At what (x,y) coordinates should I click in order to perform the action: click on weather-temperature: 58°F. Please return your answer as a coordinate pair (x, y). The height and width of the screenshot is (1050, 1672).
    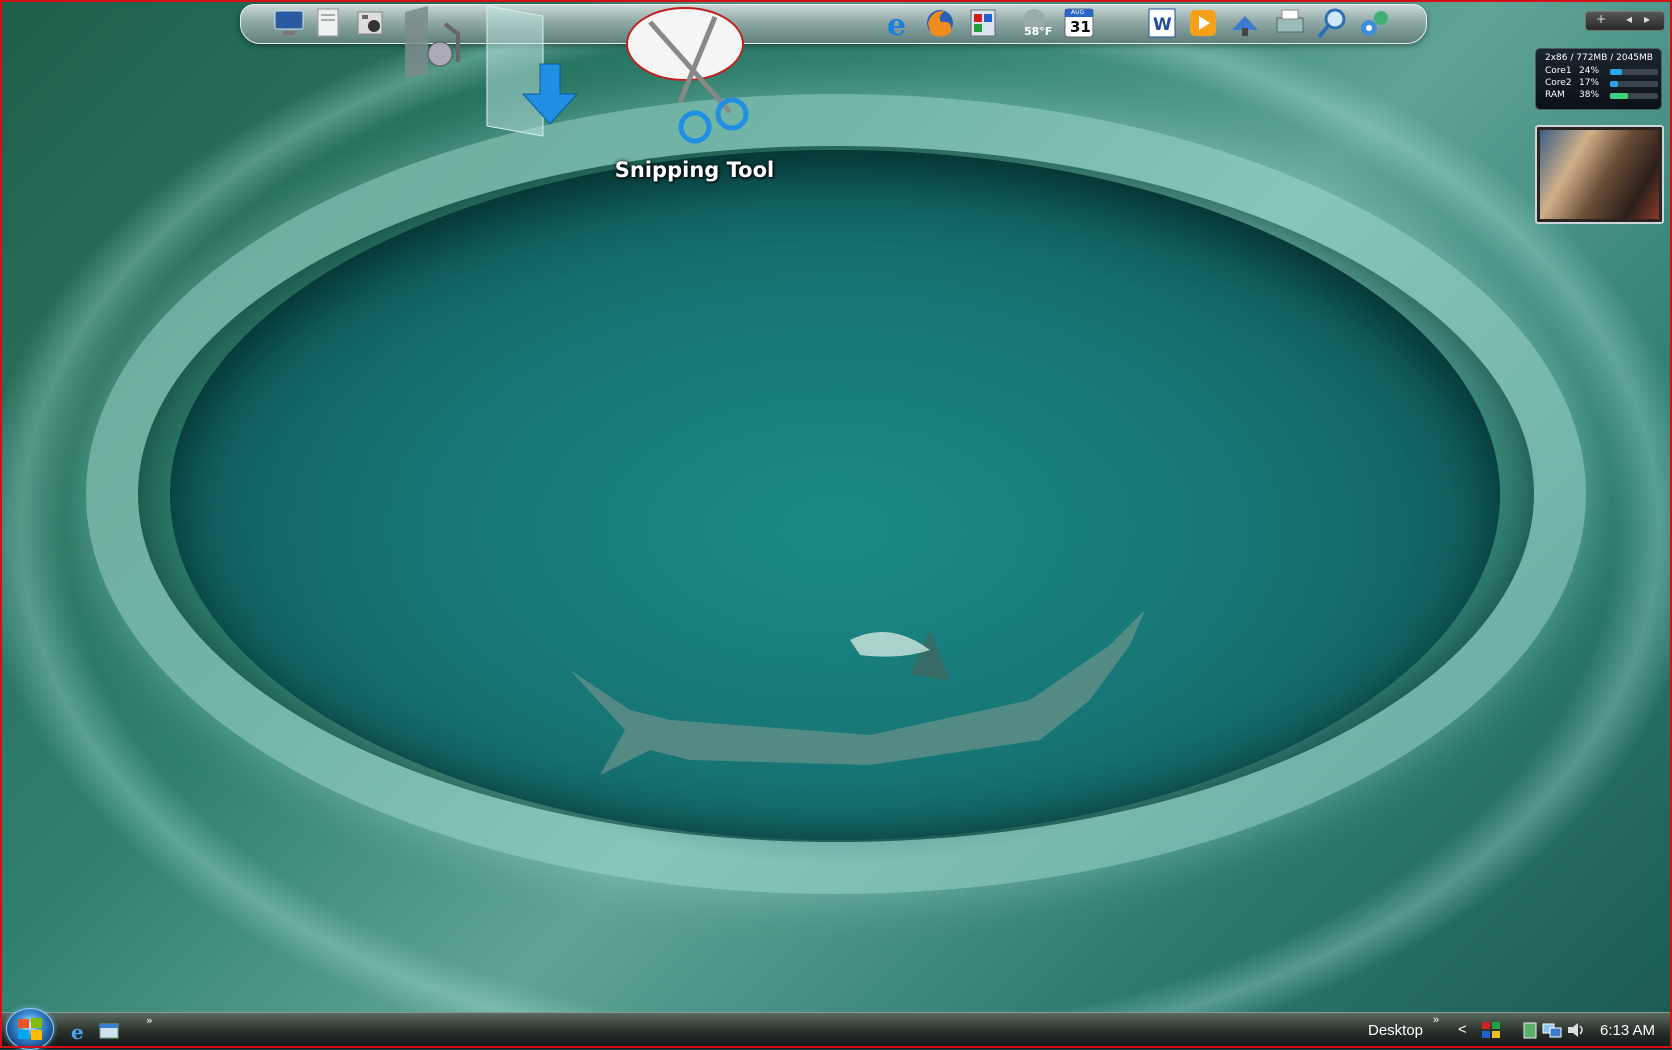
    Looking at the image, I should click on (1038, 31).